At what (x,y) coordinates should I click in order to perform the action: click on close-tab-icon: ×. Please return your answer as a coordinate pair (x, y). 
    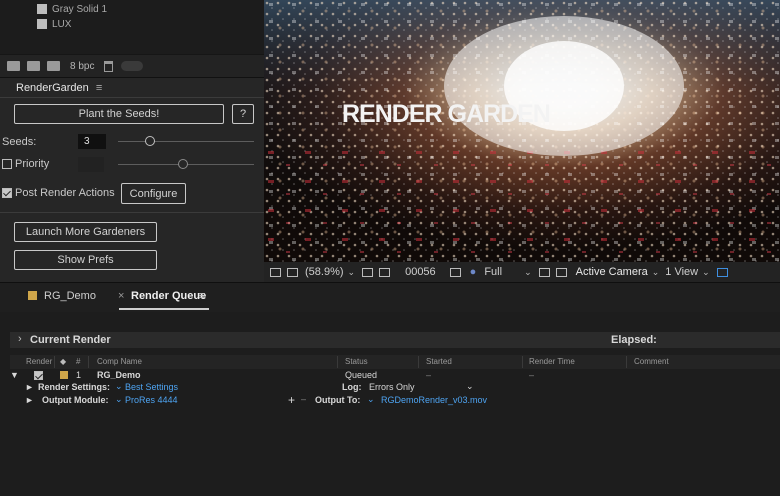
    Looking at the image, I should click on (121, 296).